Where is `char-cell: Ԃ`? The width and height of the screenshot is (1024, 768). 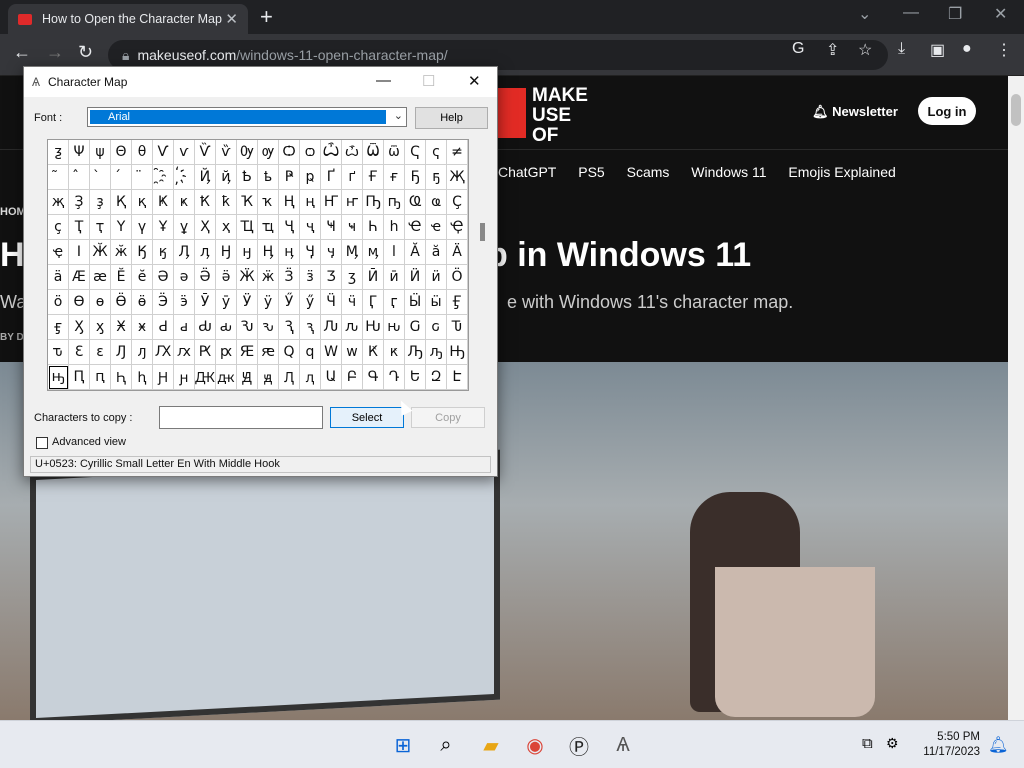
char-cell: Ԃ is located at coordinates (205, 327).